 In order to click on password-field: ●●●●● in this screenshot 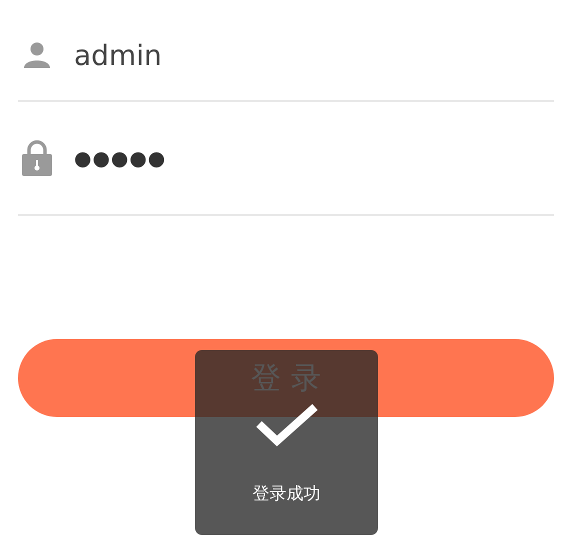, I will do `click(224, 158)`.